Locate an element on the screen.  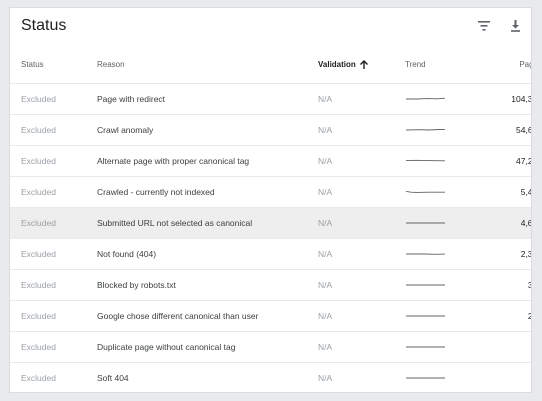
filter-icon is located at coordinates (484, 26).